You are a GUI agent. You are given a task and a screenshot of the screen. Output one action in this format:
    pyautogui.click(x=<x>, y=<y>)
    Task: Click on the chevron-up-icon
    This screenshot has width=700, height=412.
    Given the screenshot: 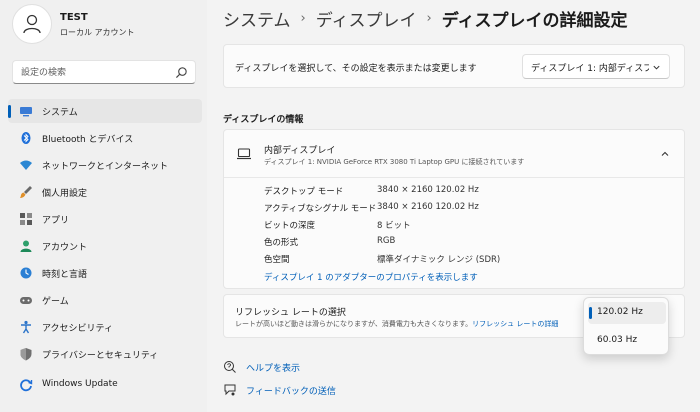 What is the action you would take?
    pyautogui.click(x=665, y=154)
    